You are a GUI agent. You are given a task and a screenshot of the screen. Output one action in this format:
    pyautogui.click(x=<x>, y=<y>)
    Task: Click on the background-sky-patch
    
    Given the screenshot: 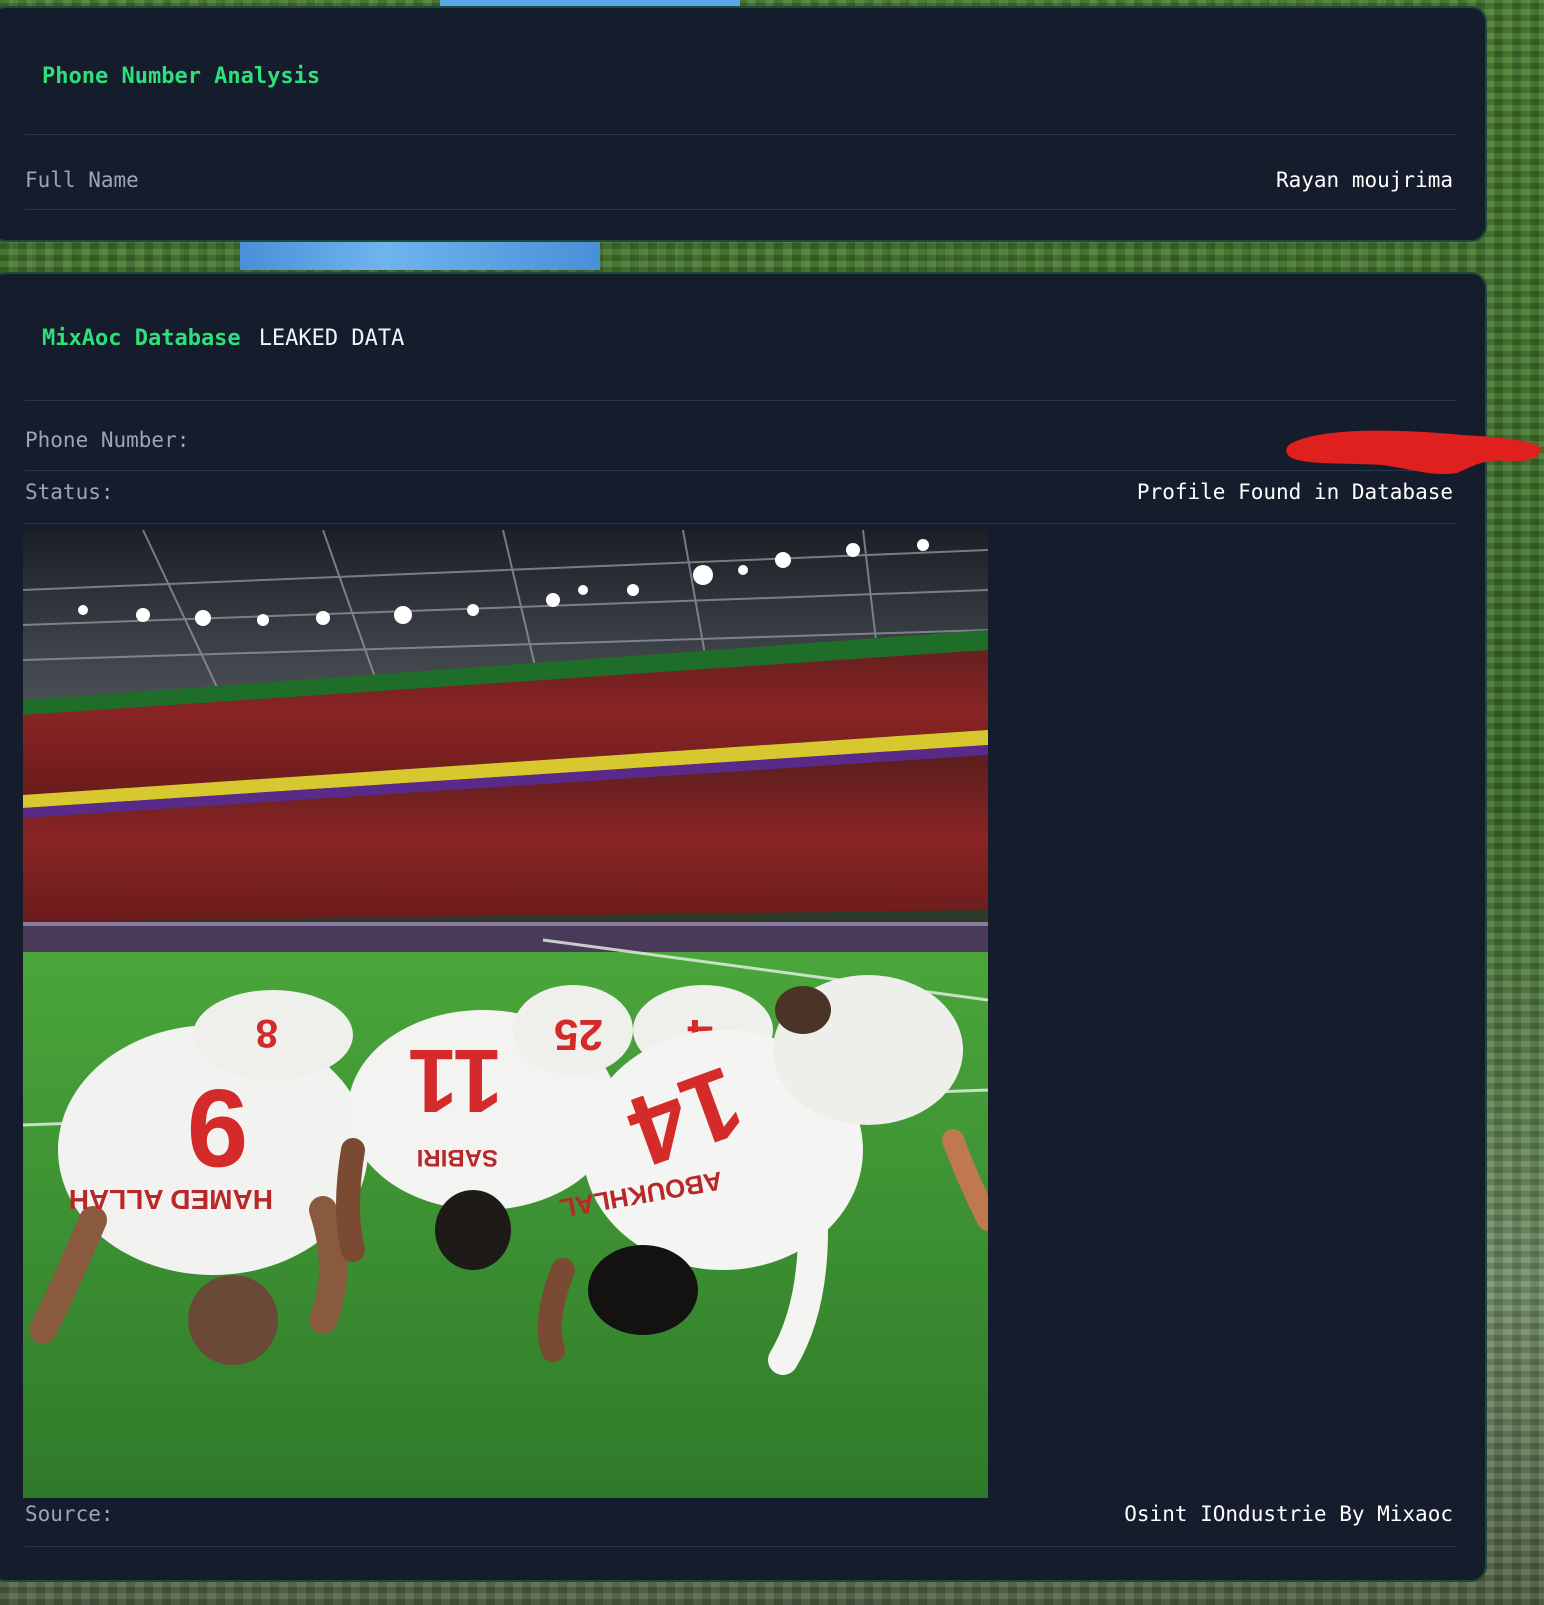 What is the action you would take?
    pyautogui.click(x=420, y=255)
    